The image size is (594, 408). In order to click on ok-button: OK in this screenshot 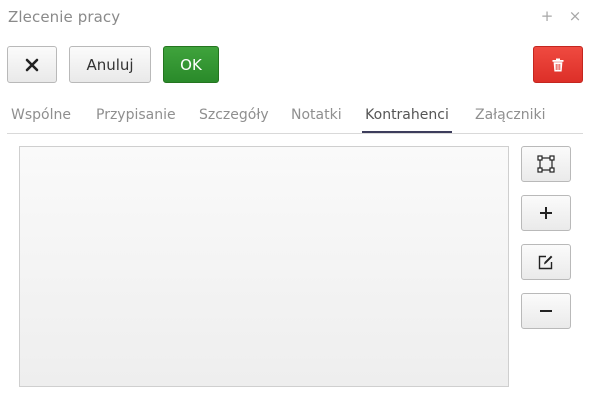, I will do `click(191, 64)`.